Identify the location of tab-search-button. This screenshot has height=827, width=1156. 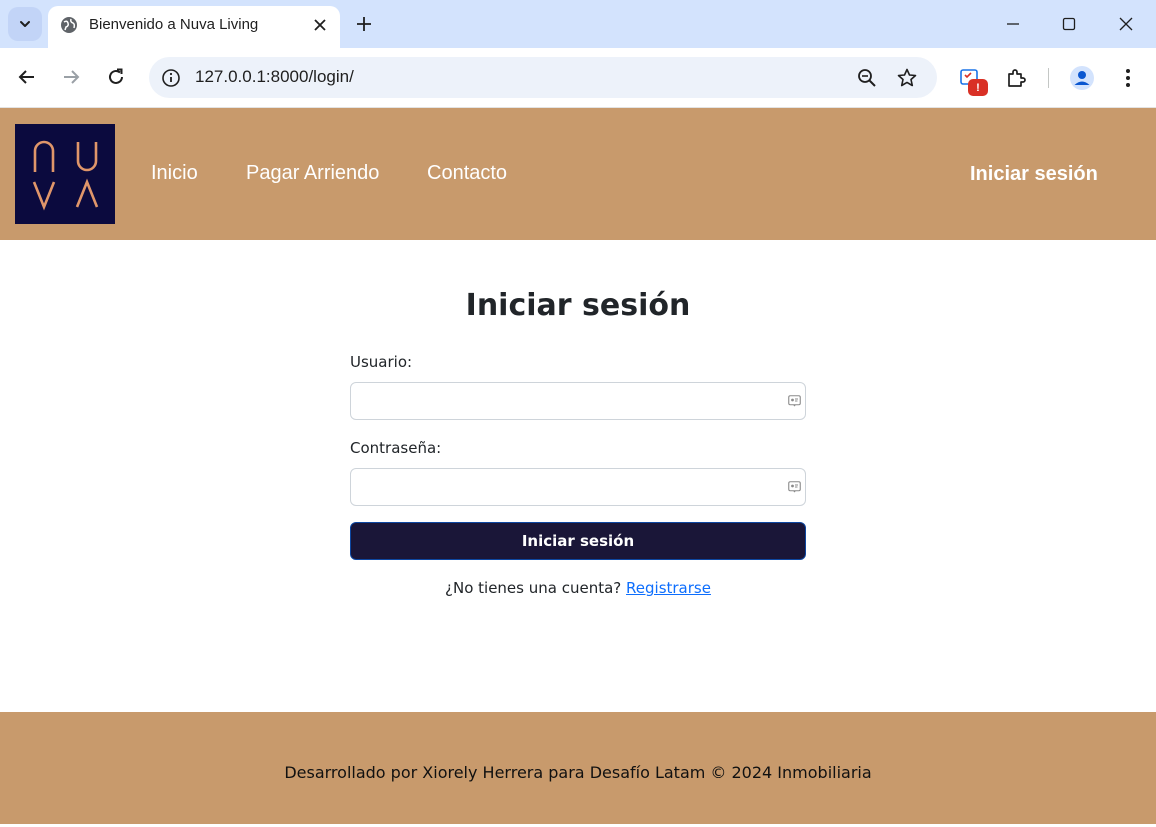
(25, 24).